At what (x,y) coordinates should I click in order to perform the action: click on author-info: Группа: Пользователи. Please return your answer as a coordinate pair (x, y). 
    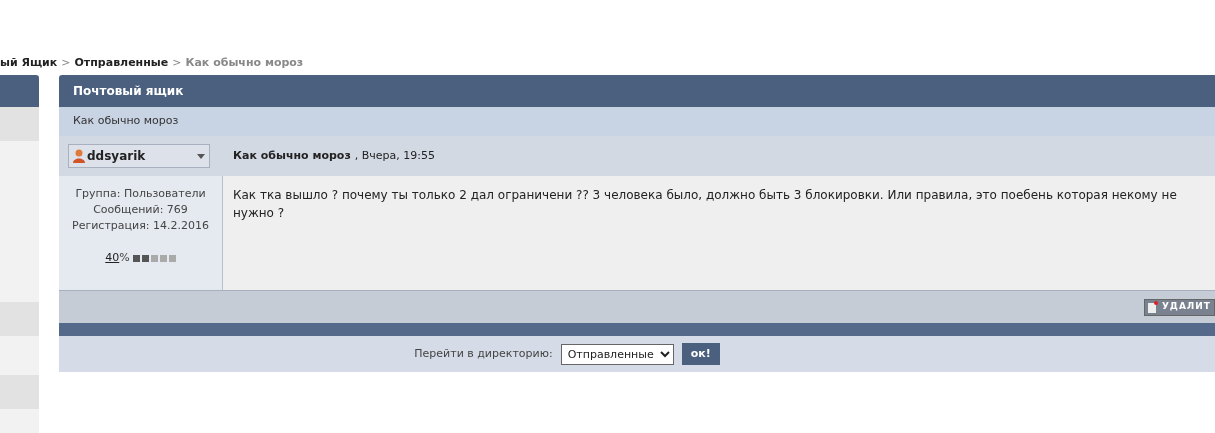
    Looking at the image, I should click on (140, 194).